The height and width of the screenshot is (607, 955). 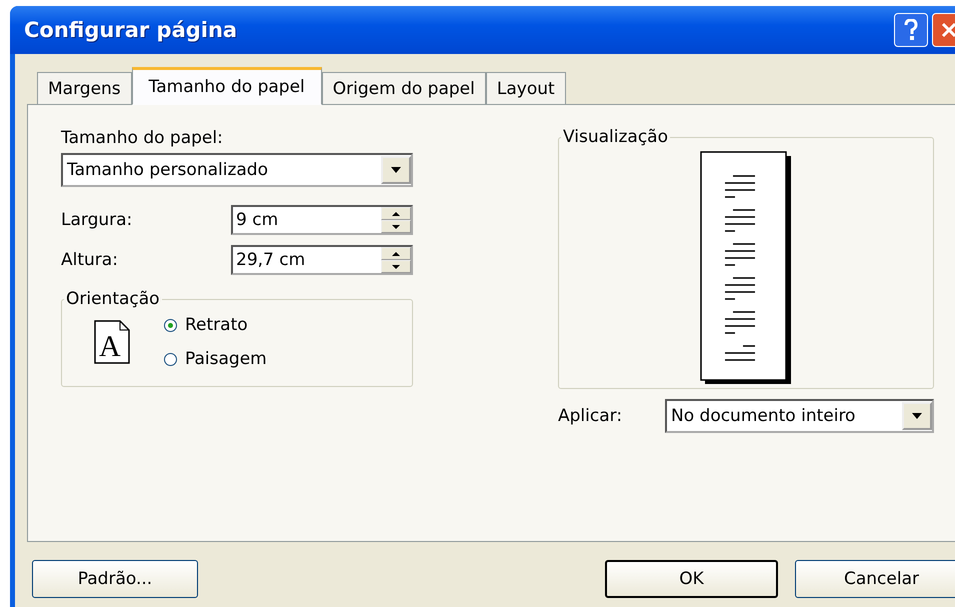 I want to click on dialog-button: OK, so click(x=691, y=579).